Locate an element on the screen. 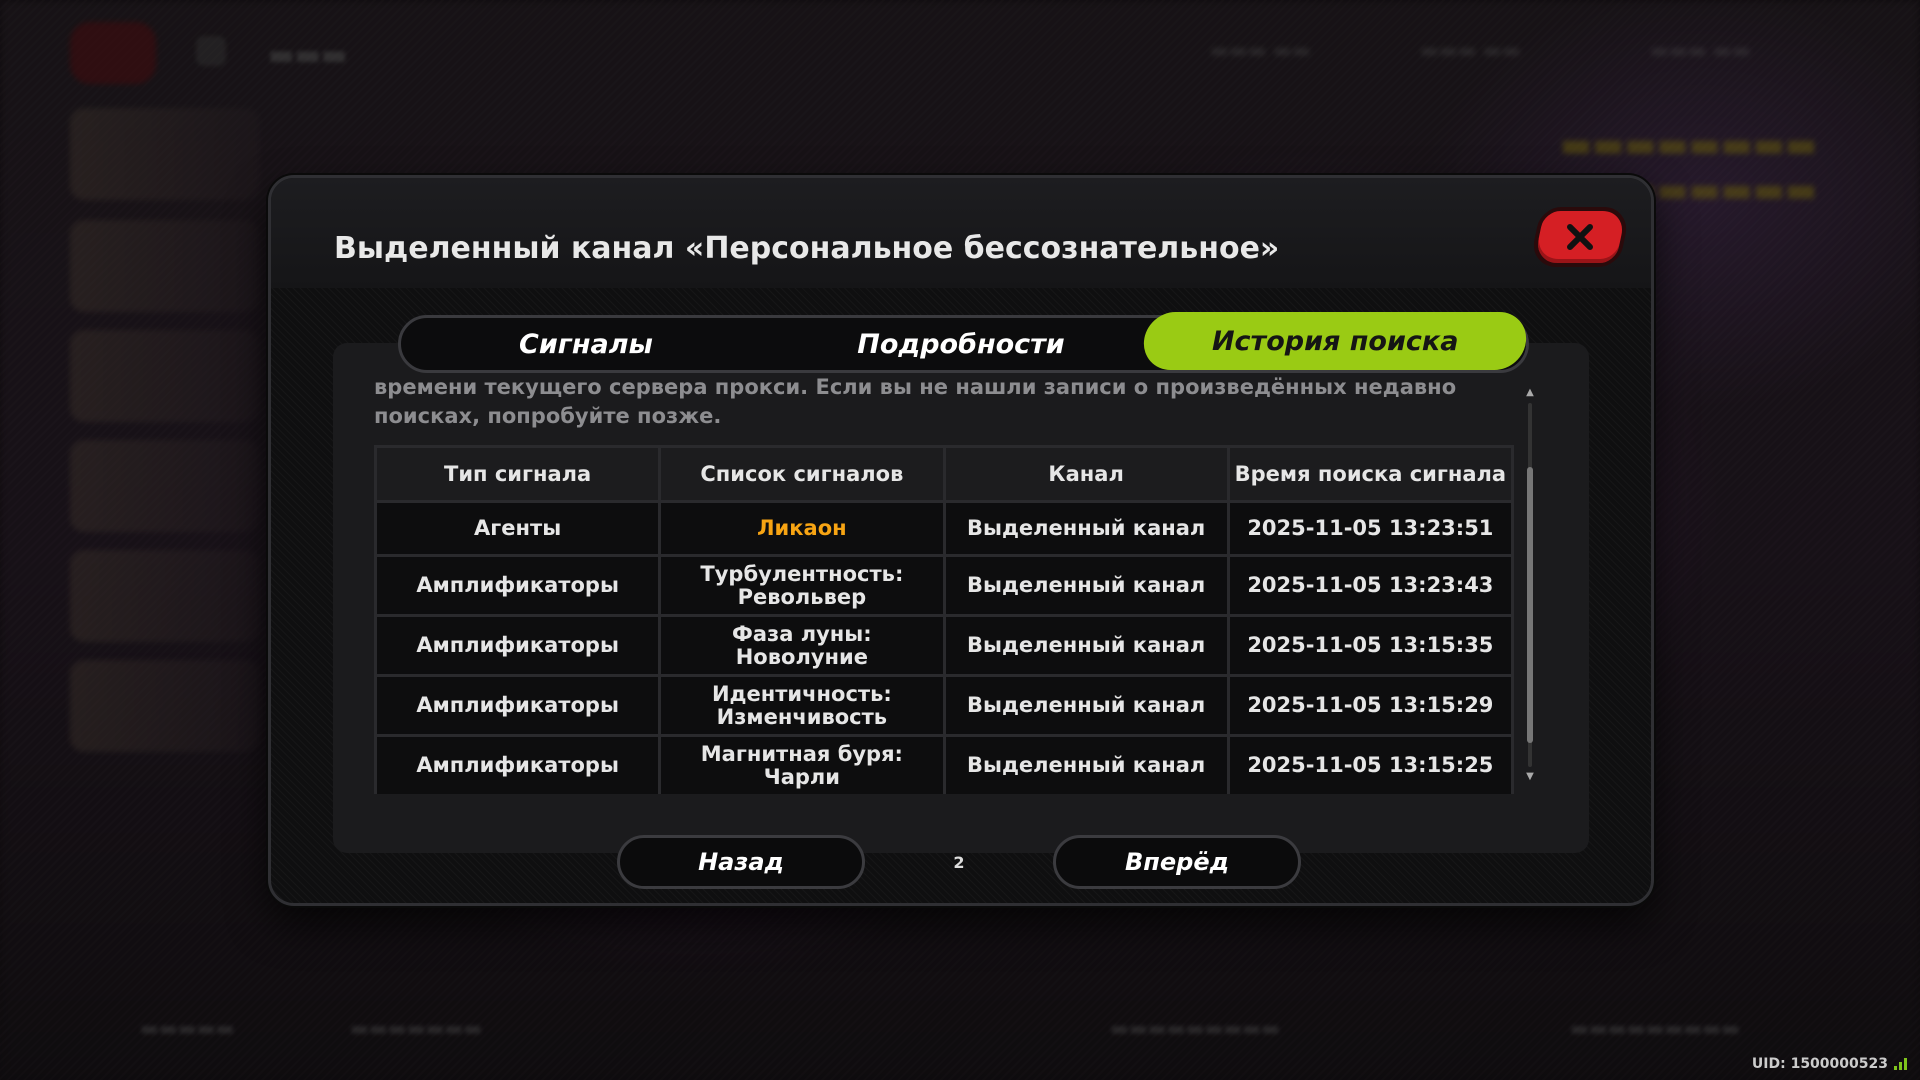  pagination: Назад 2 Вперёд is located at coordinates (959, 863).